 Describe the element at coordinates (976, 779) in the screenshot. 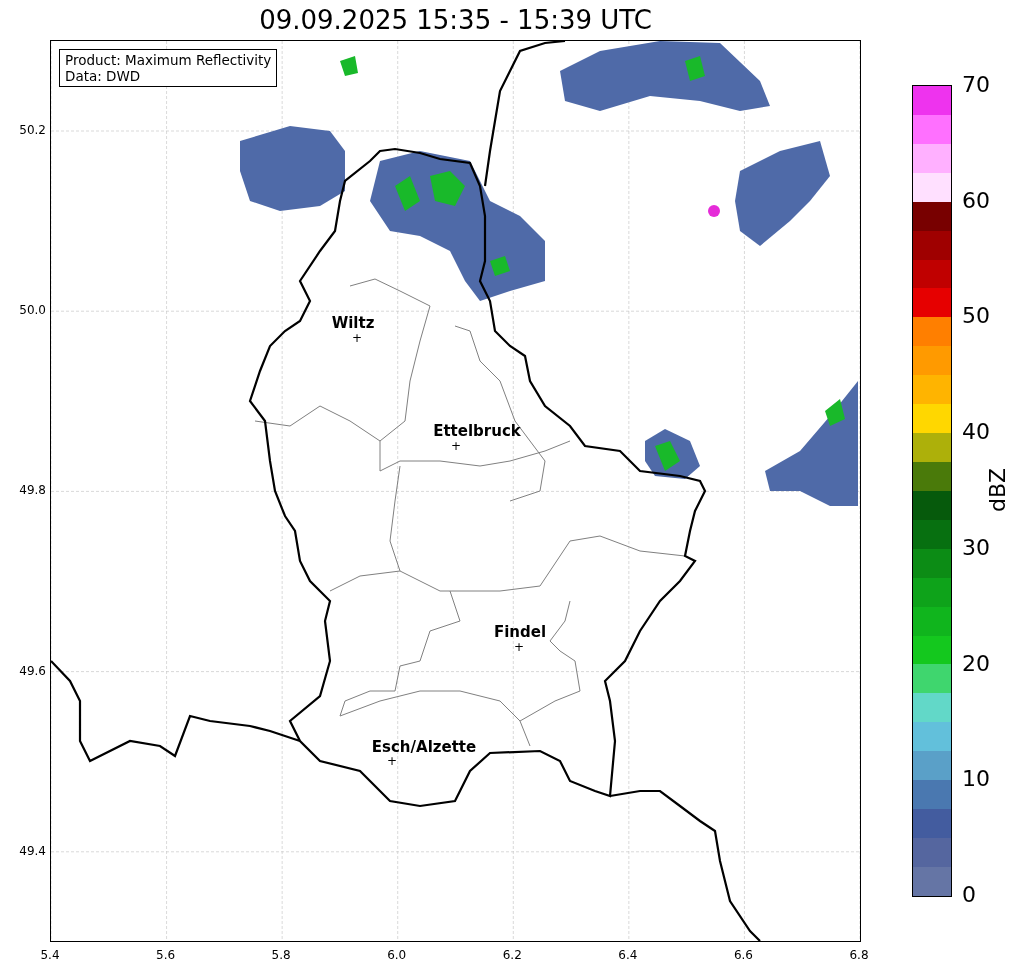

I see `colorbar-tick-label: 10` at that location.